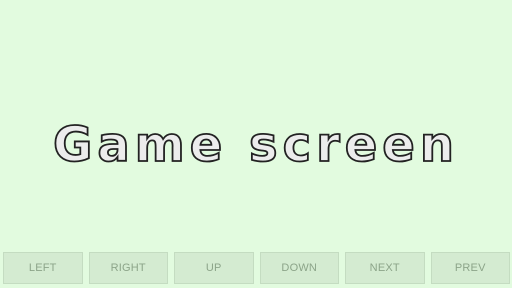  I want to click on down-button: DOWN, so click(299, 268).